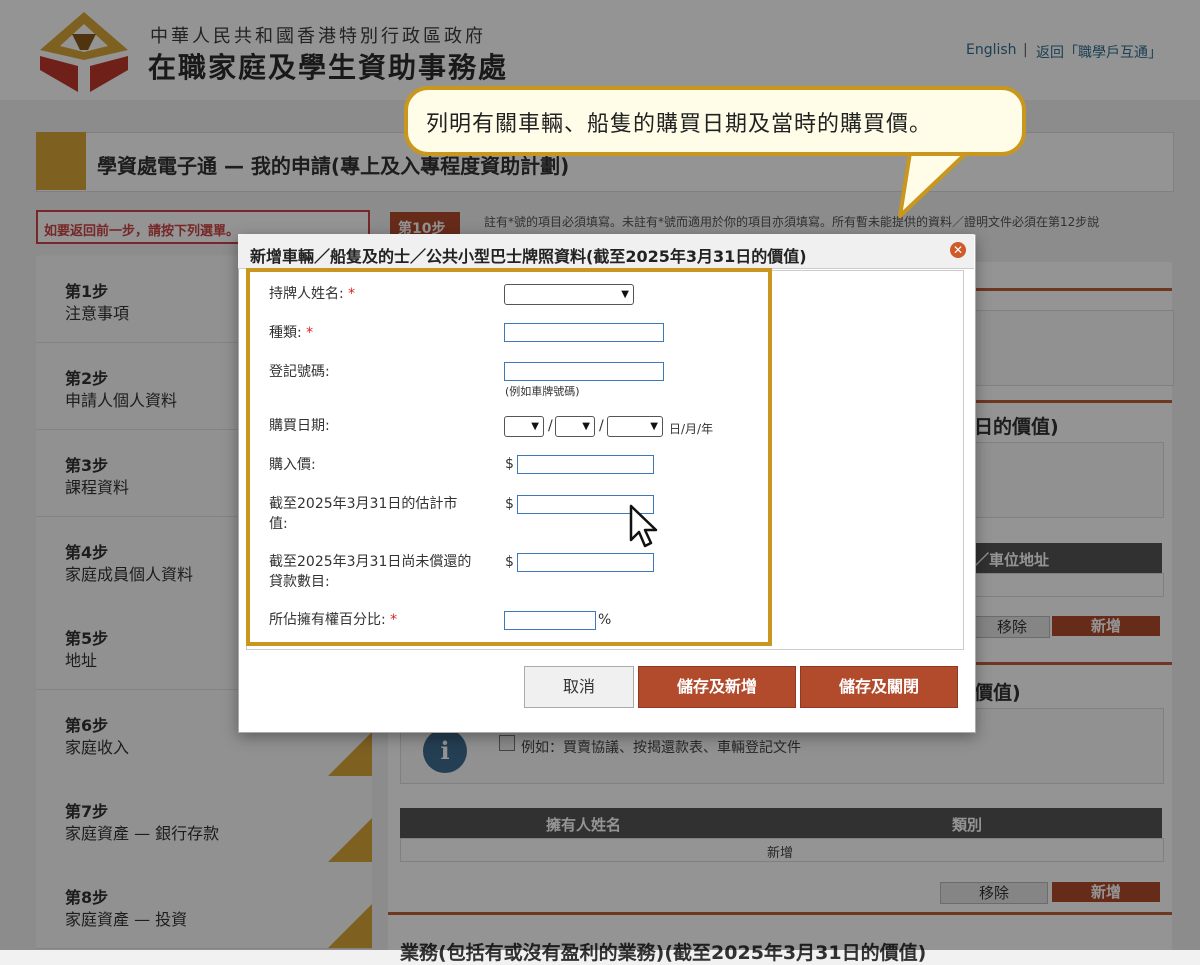  I want to click on dialog-title: 新增車輛／船隻及的士／公共小型巴士牌照資料(截至2025年3月31日的價值), so click(528, 256).